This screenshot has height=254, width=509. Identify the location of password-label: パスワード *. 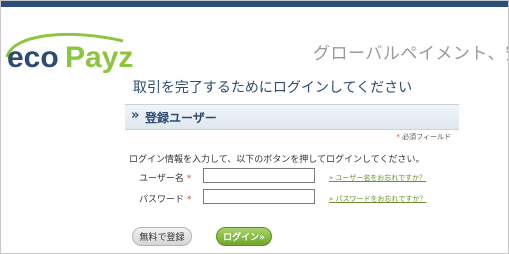
(165, 198).